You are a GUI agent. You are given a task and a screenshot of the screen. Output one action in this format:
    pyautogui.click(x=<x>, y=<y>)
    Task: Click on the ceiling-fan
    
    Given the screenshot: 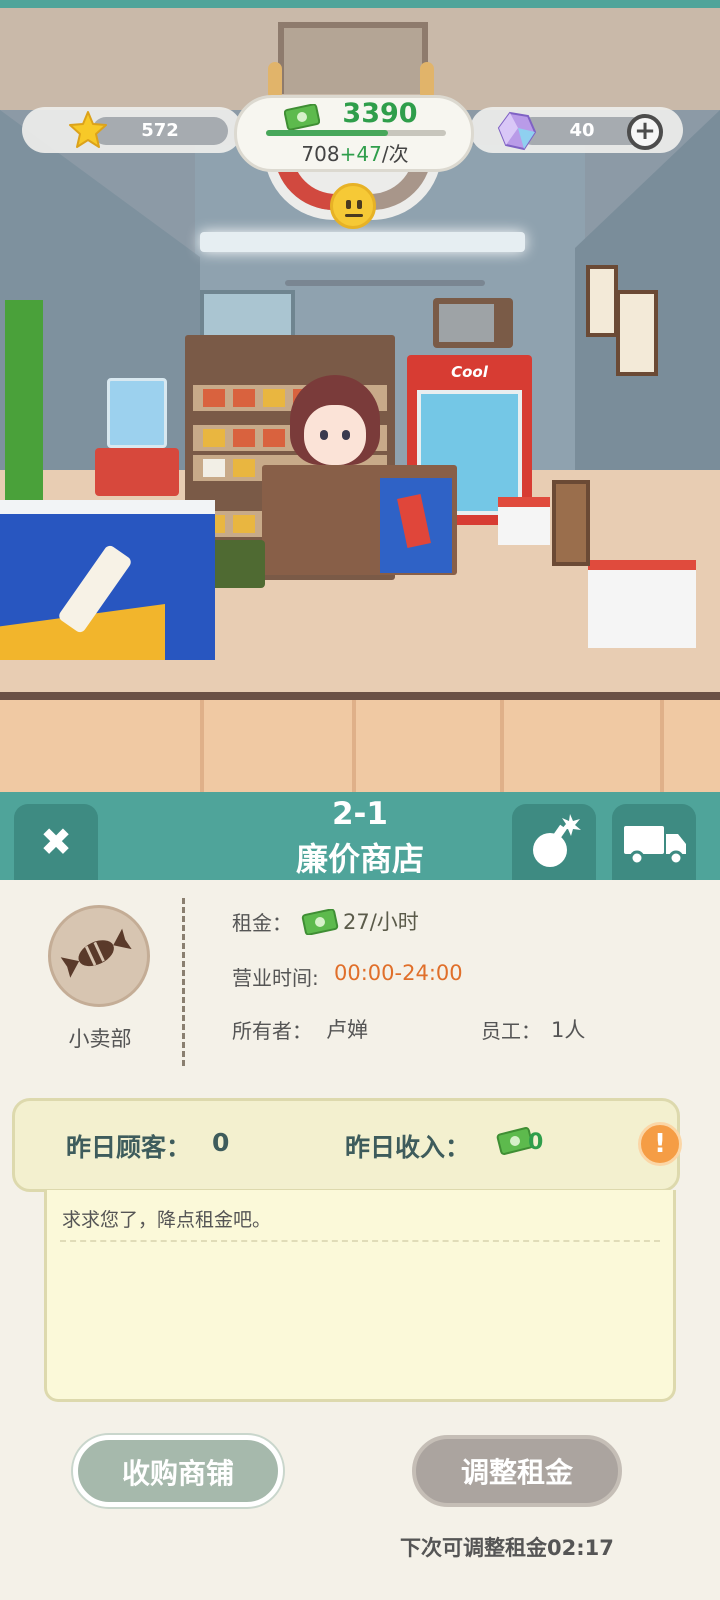 What is the action you would take?
    pyautogui.click(x=385, y=283)
    